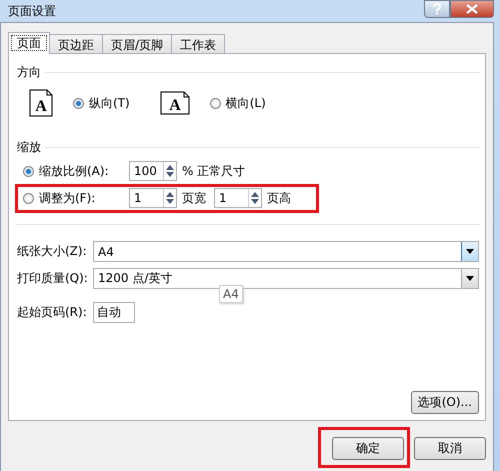 The width and height of the screenshot is (500, 471). I want to click on radio-button: 调整为(F):, so click(74, 198).